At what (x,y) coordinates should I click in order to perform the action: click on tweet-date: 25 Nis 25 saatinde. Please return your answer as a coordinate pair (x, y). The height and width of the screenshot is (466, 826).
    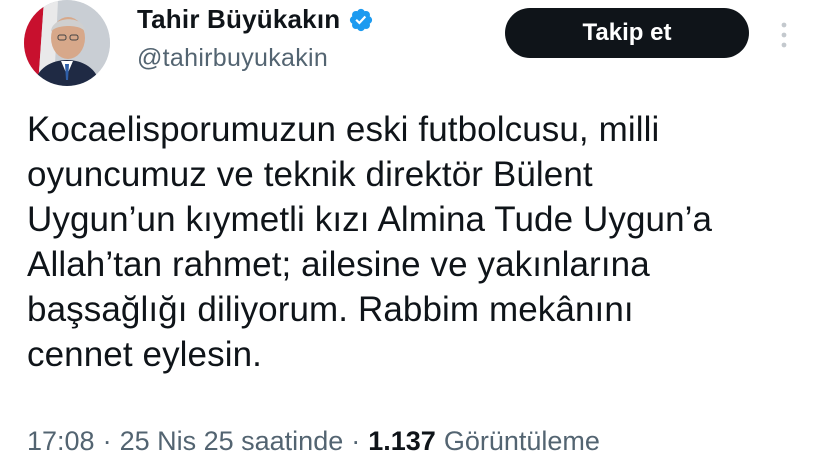
    Looking at the image, I should click on (232, 441).